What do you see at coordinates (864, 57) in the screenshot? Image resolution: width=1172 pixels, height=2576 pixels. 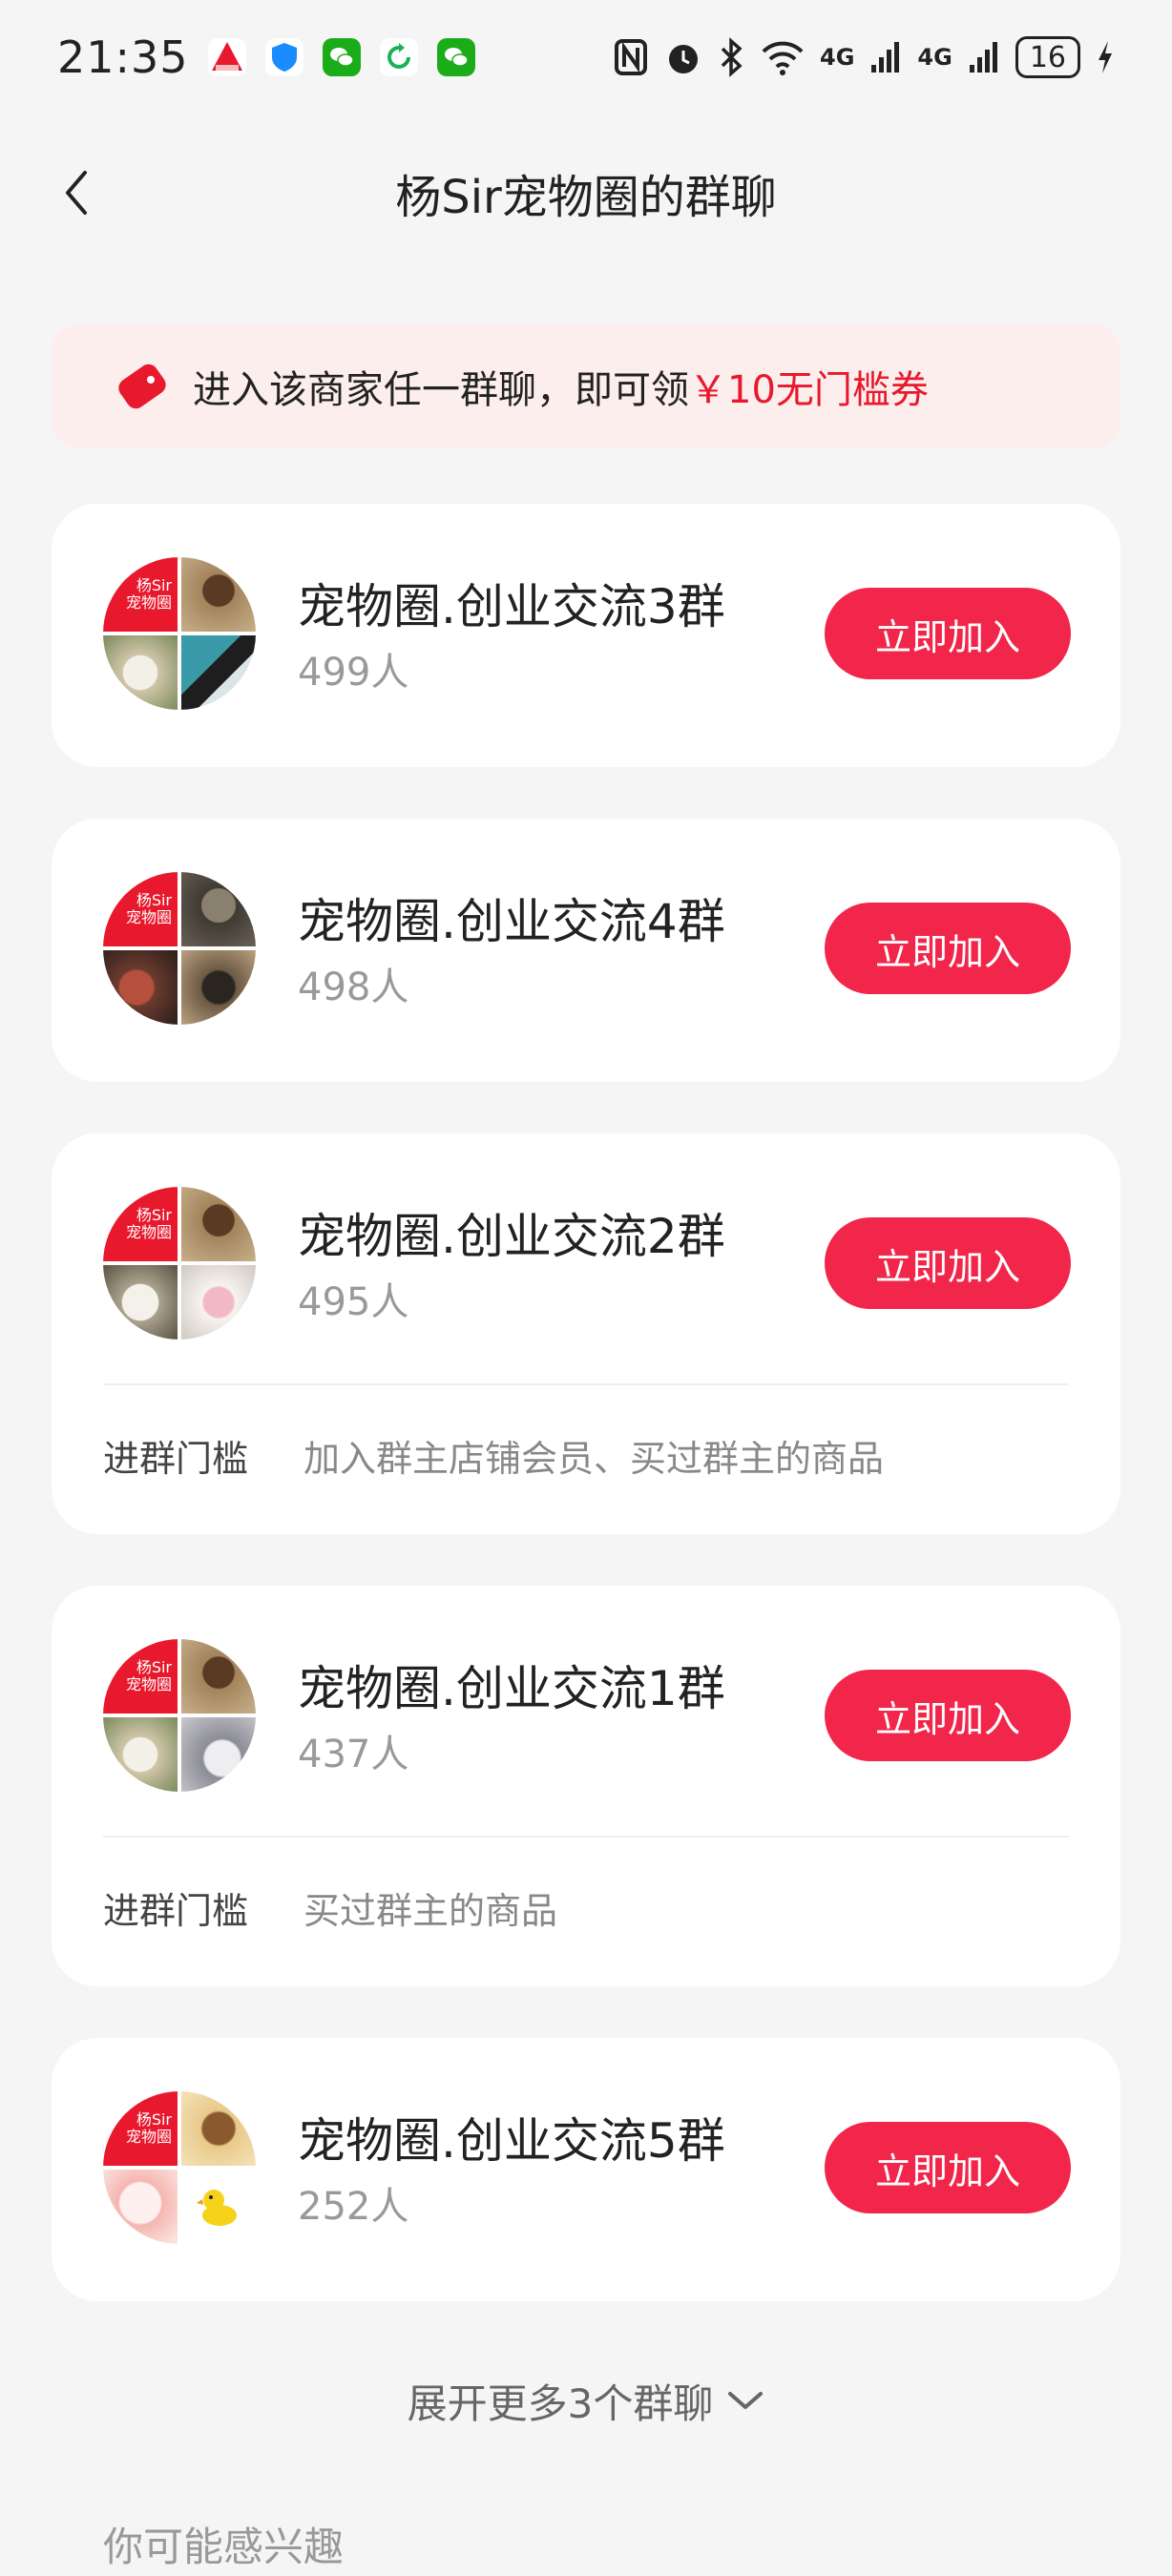 I see `system-status: 4G 4G 16` at bounding box center [864, 57].